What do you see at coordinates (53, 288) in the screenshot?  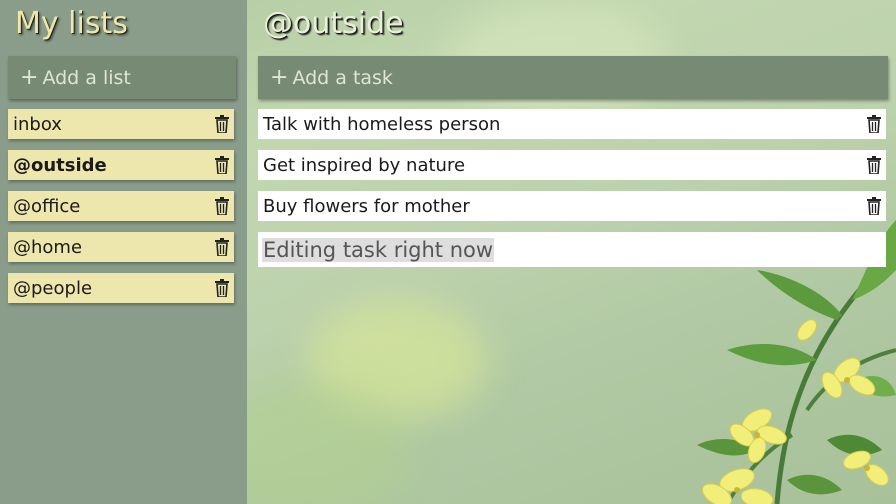 I see `list-item-label: @people` at bounding box center [53, 288].